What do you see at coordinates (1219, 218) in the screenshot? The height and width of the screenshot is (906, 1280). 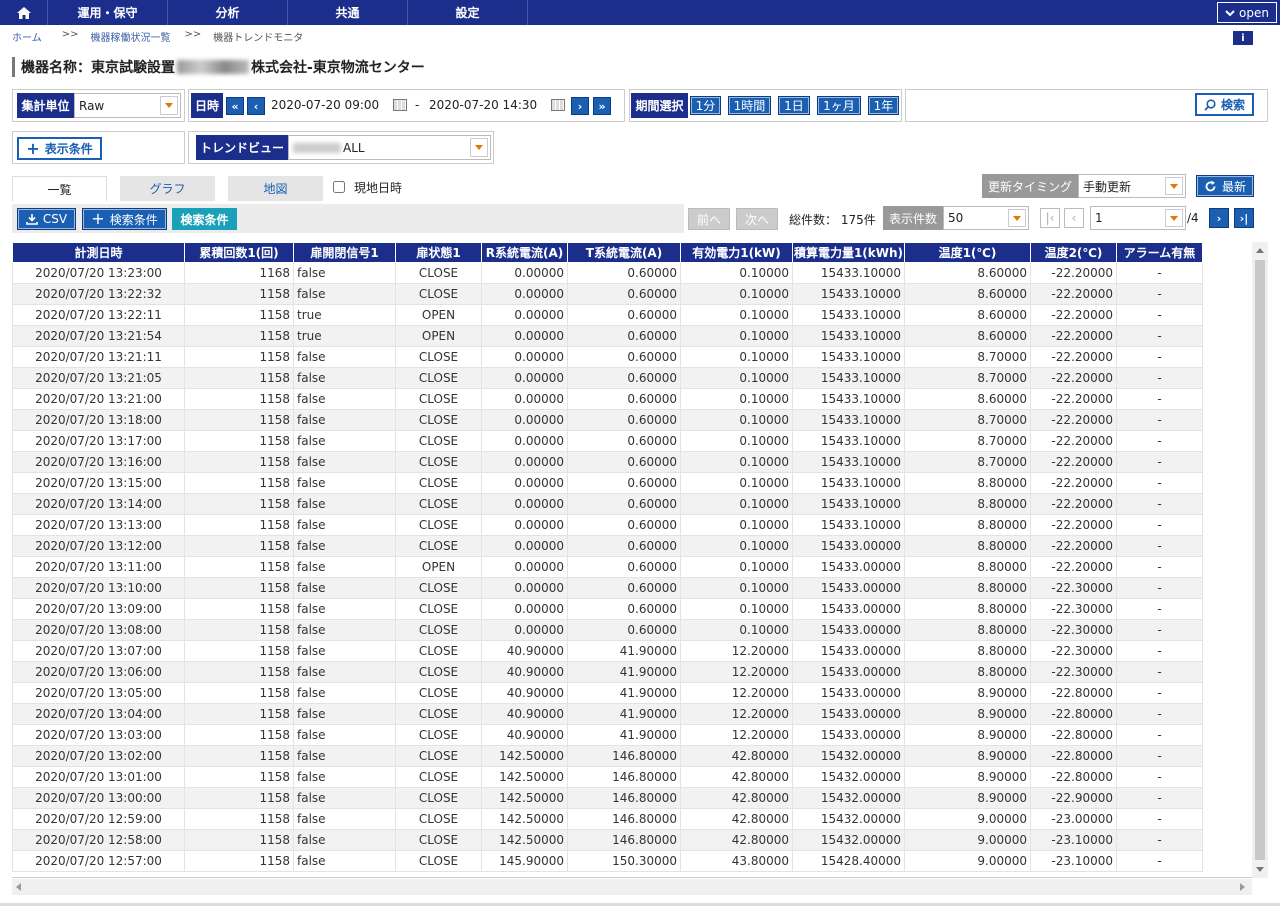 I see `next-page-icon-button: ›` at bounding box center [1219, 218].